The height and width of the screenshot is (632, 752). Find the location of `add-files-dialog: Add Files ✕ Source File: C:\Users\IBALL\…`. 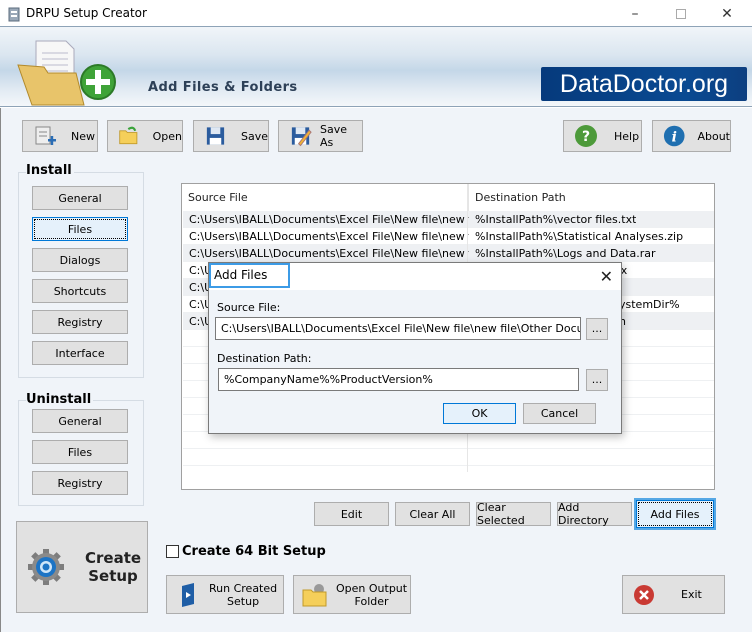

add-files-dialog: Add Files ✕ Source File: C:\Users\IBALL\… is located at coordinates (415, 348).